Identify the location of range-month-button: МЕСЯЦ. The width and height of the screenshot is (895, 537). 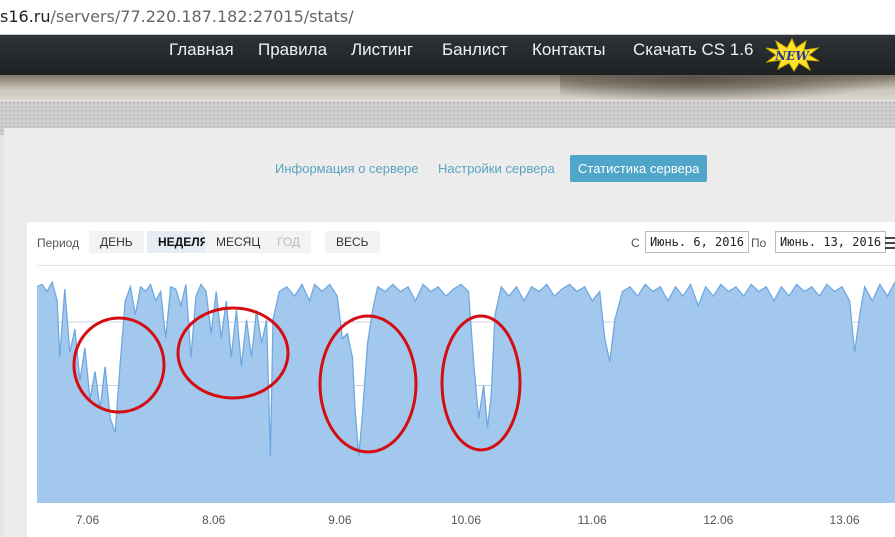
(238, 242).